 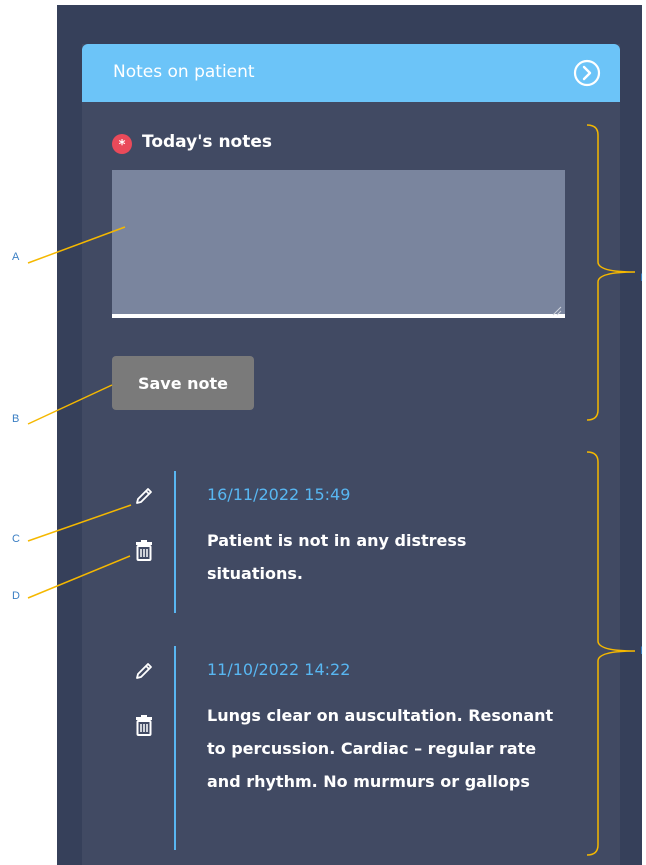 What do you see at coordinates (184, 72) in the screenshot?
I see `panel-title: Notes on patient` at bounding box center [184, 72].